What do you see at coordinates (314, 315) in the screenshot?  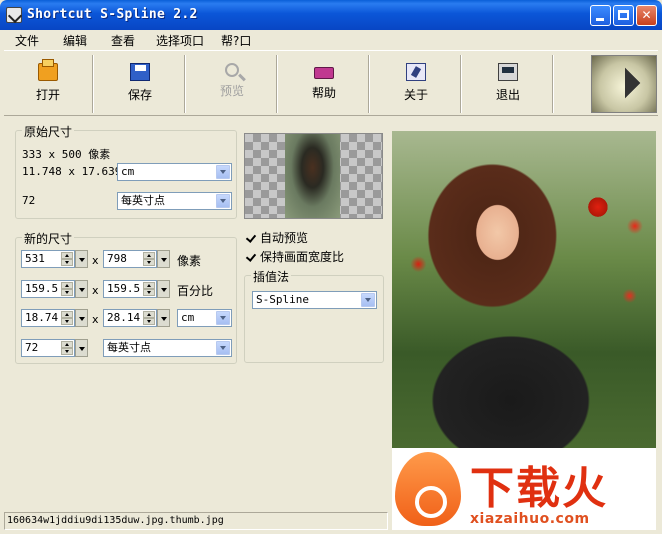 I see `interpolation-group: 插值法` at bounding box center [314, 315].